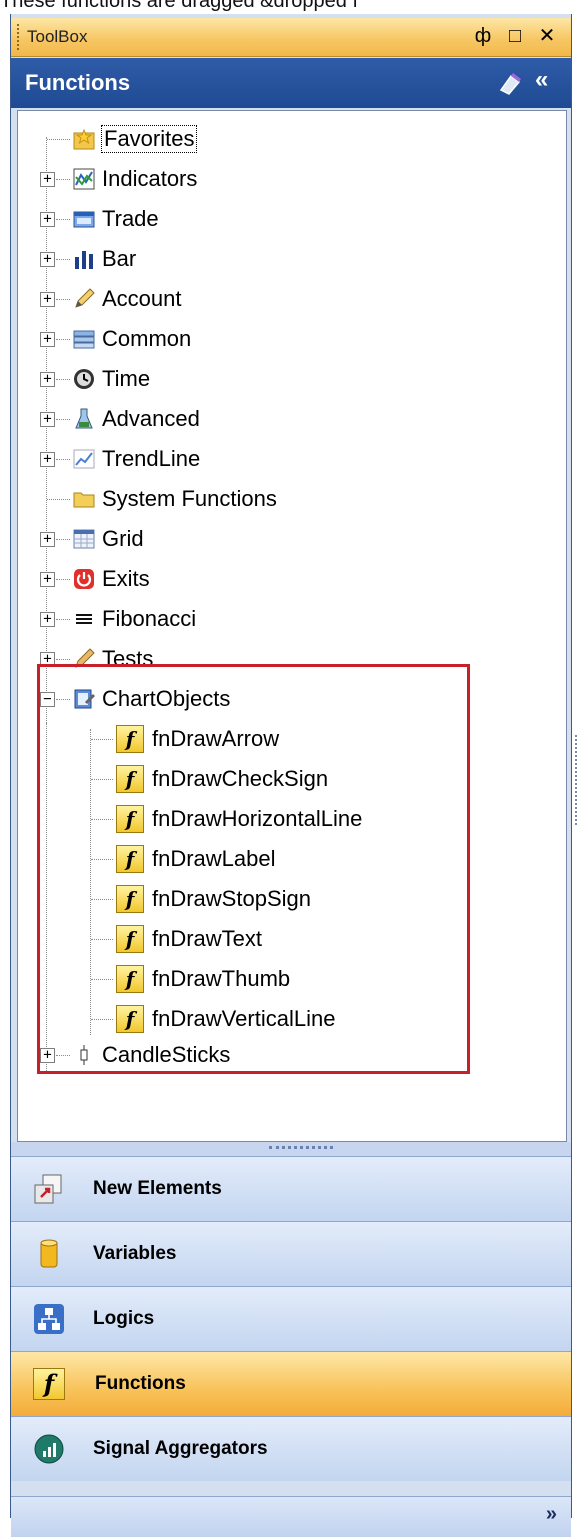 Image resolution: width=579 pixels, height=1537 pixels. Describe the element at coordinates (291, 1318) in the screenshot. I see `nav-logics-button: Logics` at that location.